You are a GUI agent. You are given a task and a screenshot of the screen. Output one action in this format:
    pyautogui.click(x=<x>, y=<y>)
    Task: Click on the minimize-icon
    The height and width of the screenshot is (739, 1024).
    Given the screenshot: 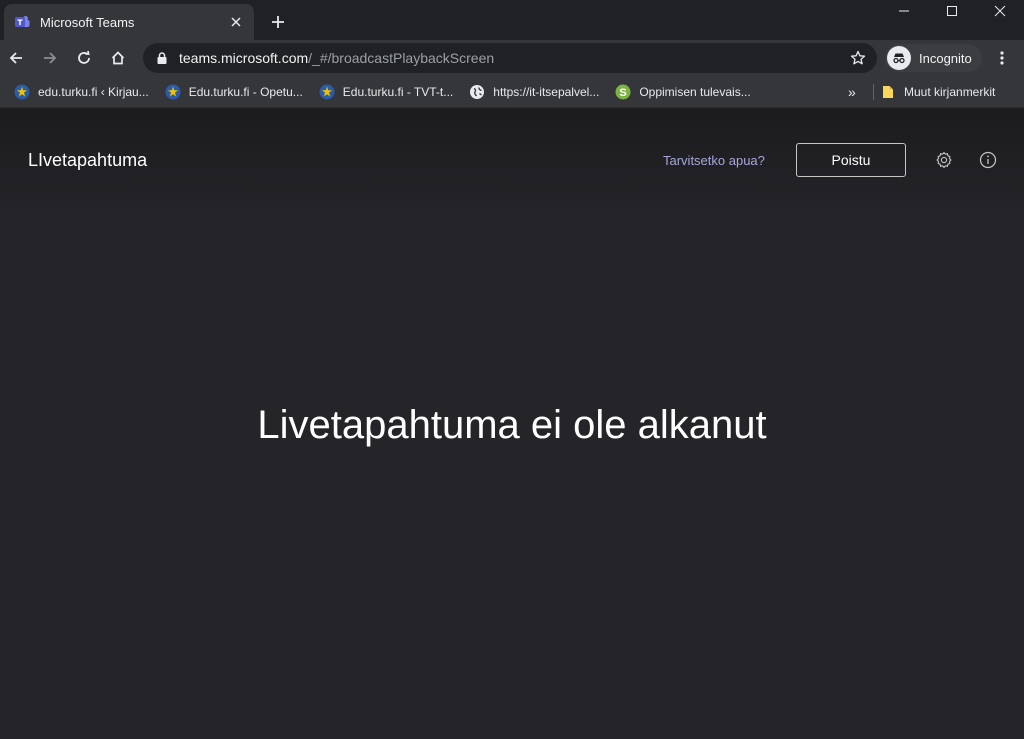 What is the action you would take?
    pyautogui.click(x=904, y=11)
    